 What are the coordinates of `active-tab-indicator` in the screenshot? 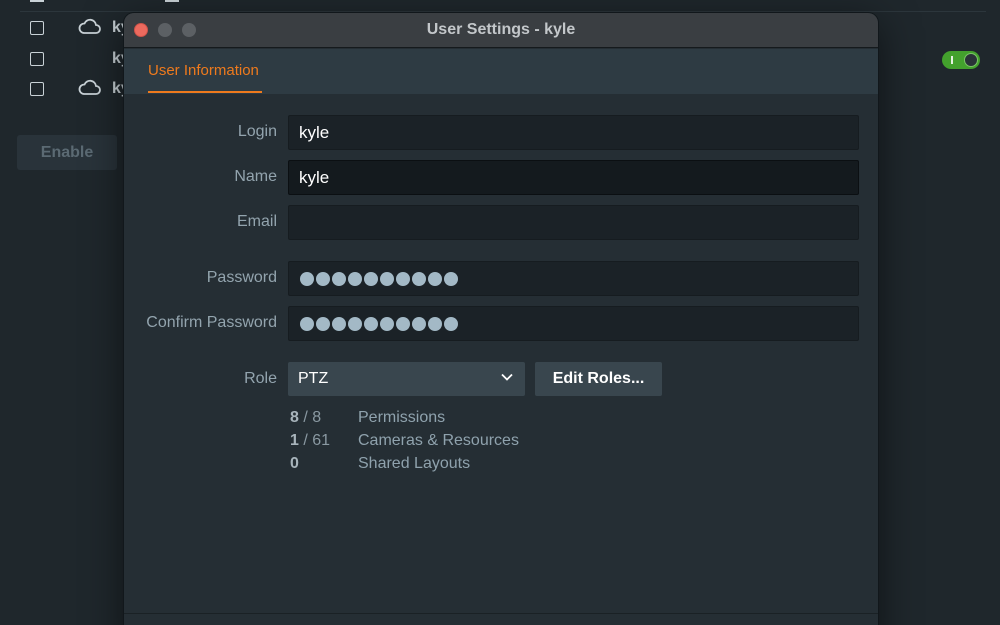 It's located at (205, 92).